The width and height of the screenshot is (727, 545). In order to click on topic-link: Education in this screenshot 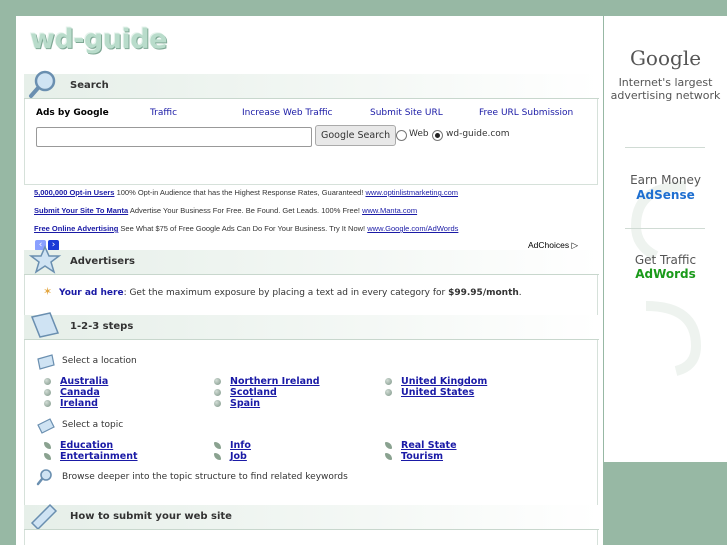, I will do `click(86, 445)`.